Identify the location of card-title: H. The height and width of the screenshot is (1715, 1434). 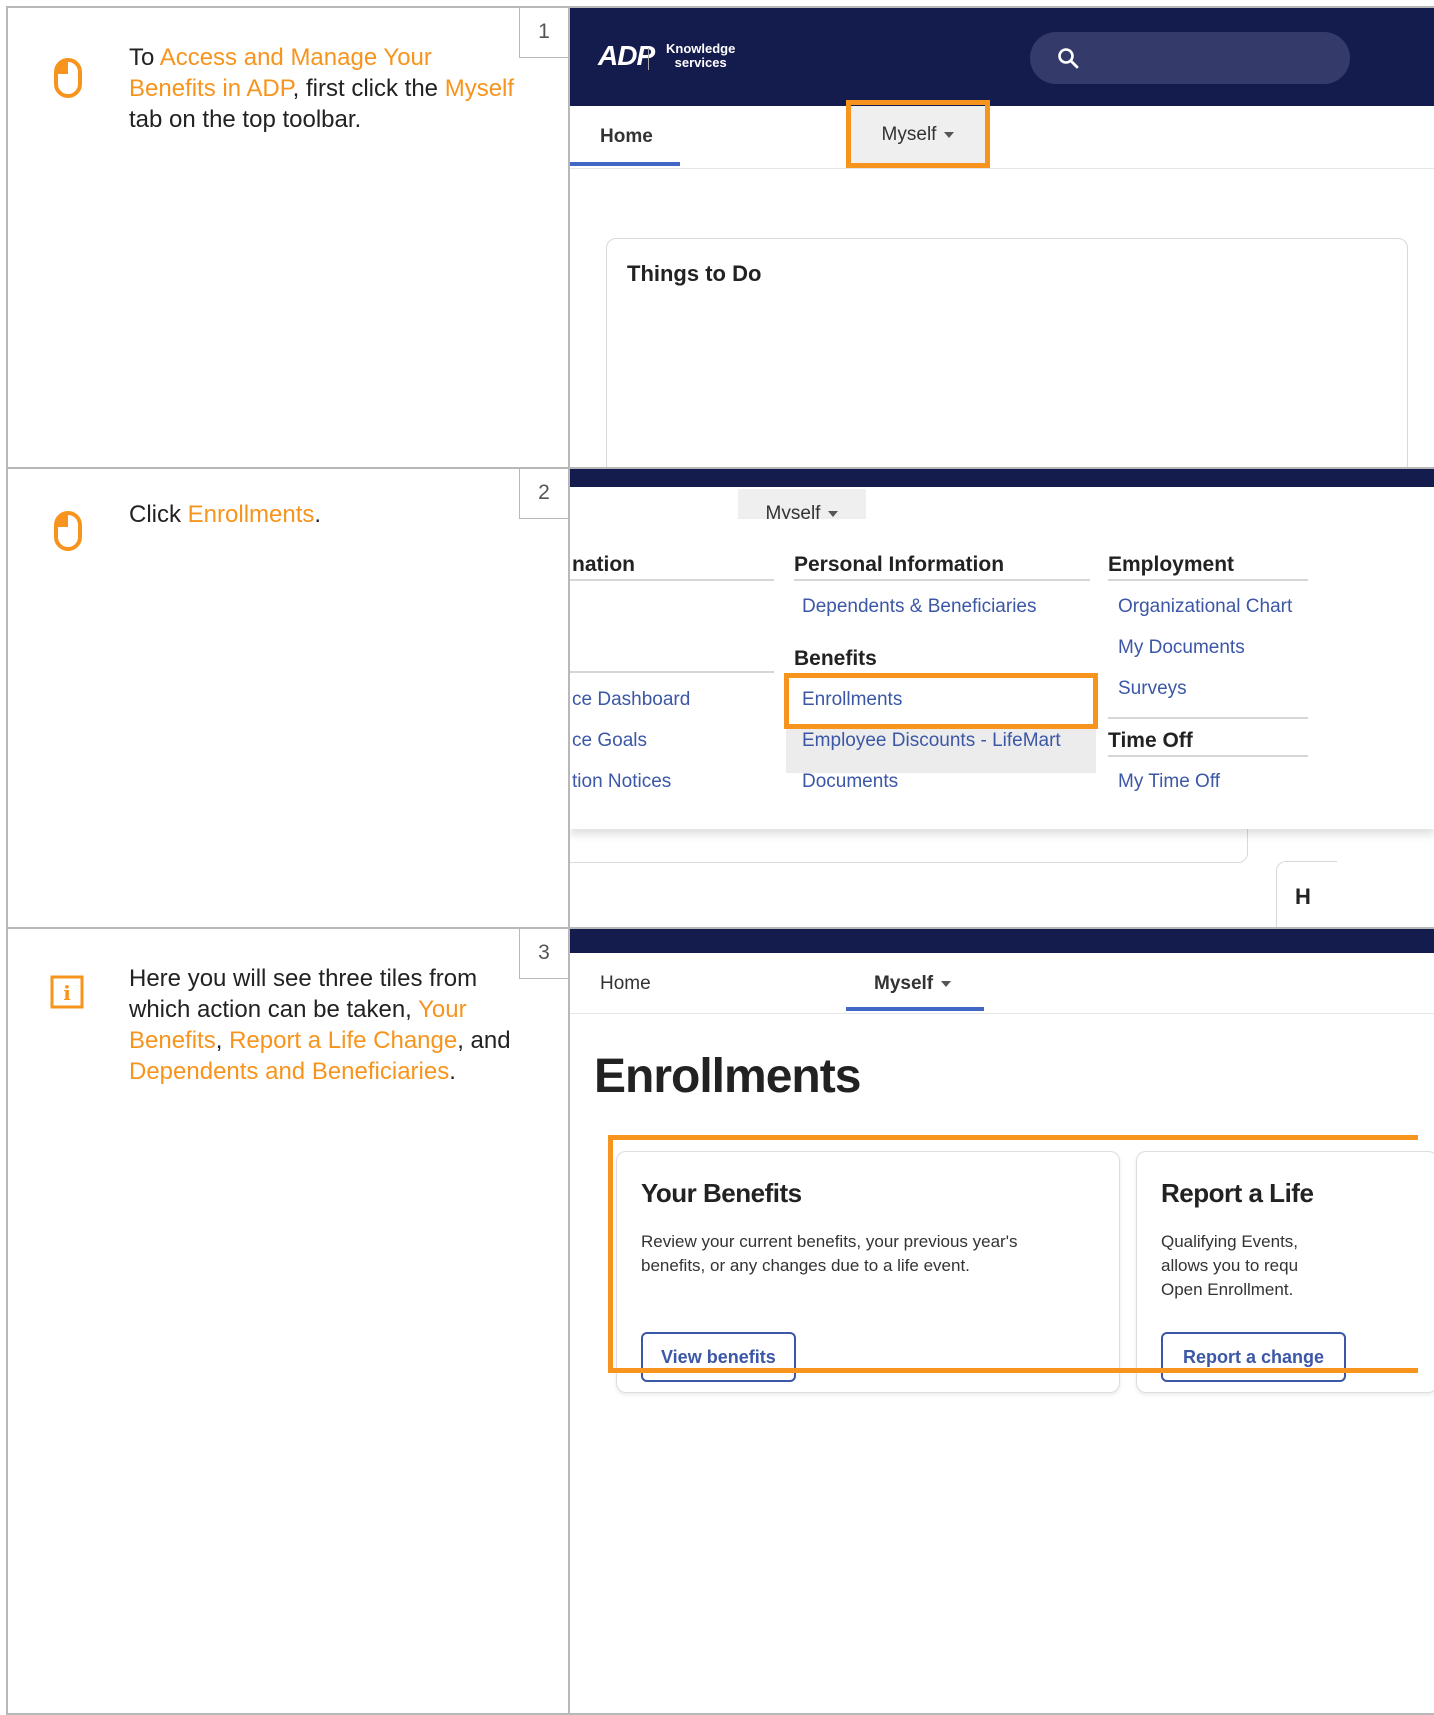
(1303, 896).